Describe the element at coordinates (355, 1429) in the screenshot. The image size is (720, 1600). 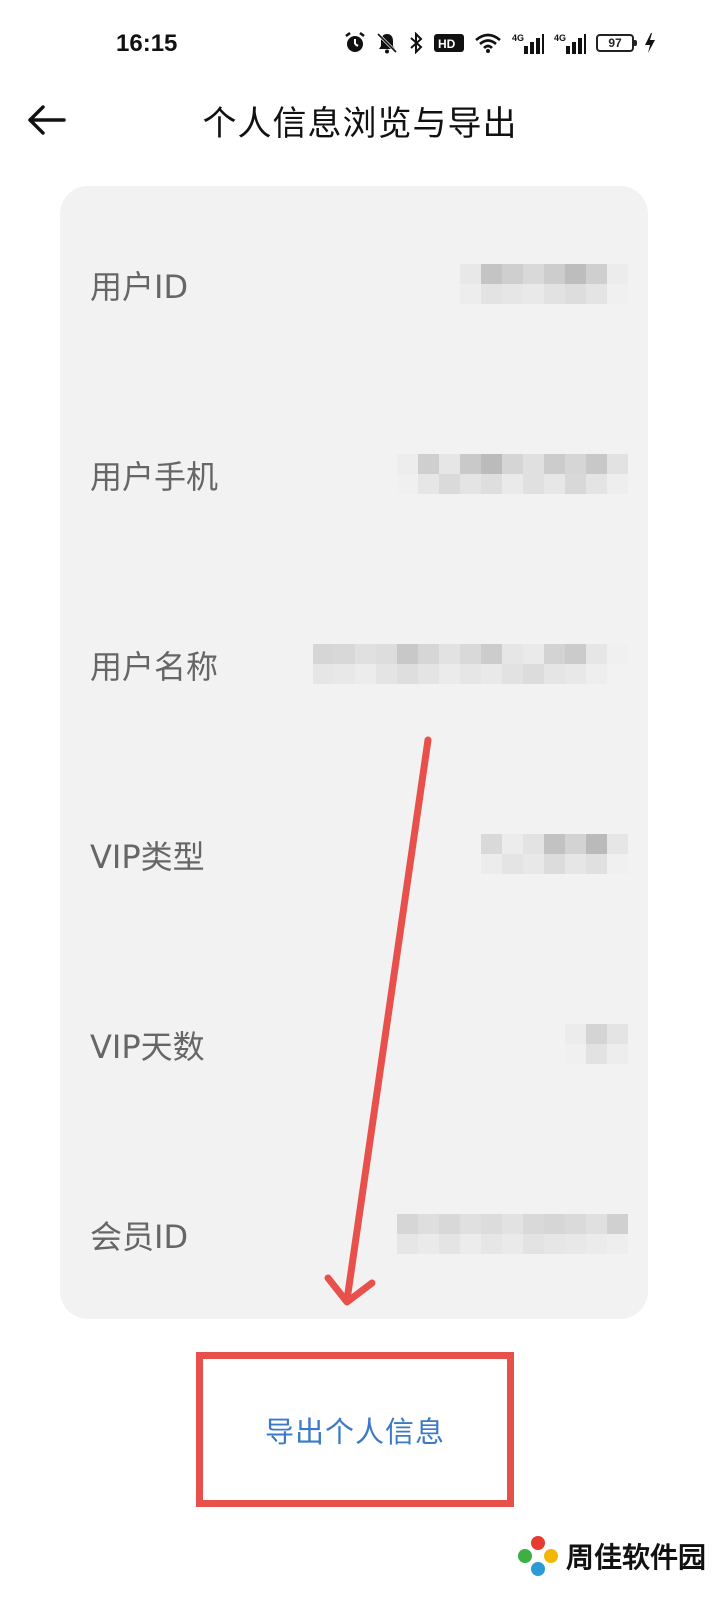
I see `export-personal-info-button: 导出个人信息` at that location.